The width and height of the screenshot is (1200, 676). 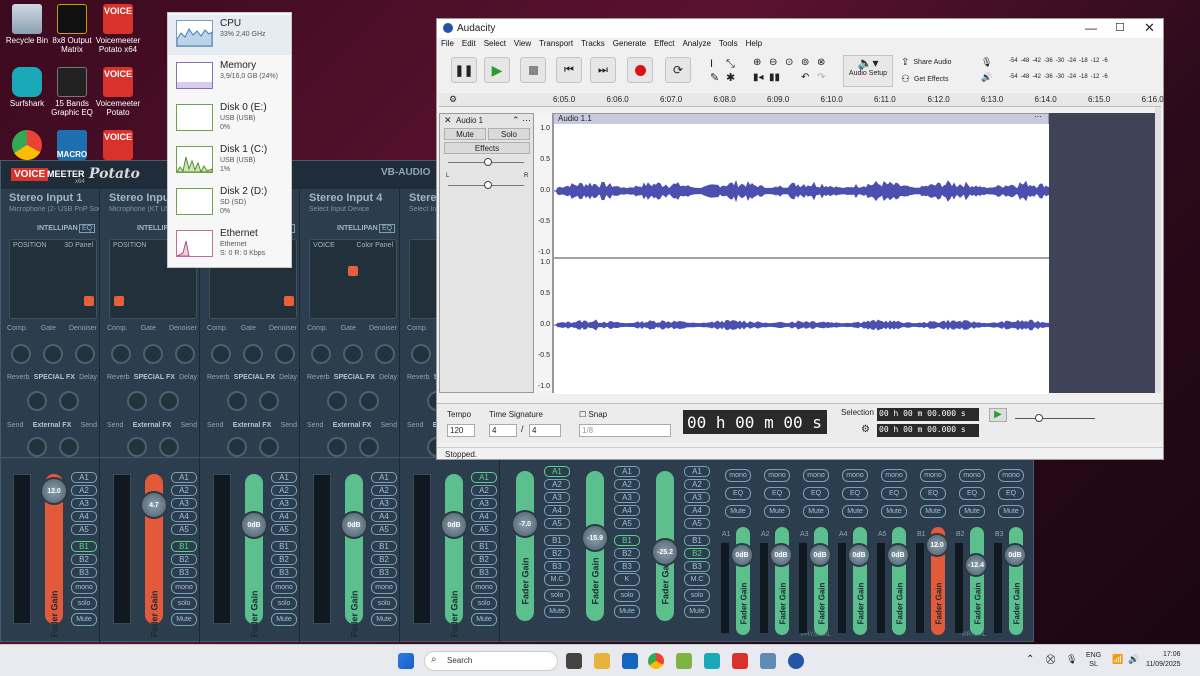 What do you see at coordinates (448, 120) in the screenshot?
I see `track-close-icon: ✕` at bounding box center [448, 120].